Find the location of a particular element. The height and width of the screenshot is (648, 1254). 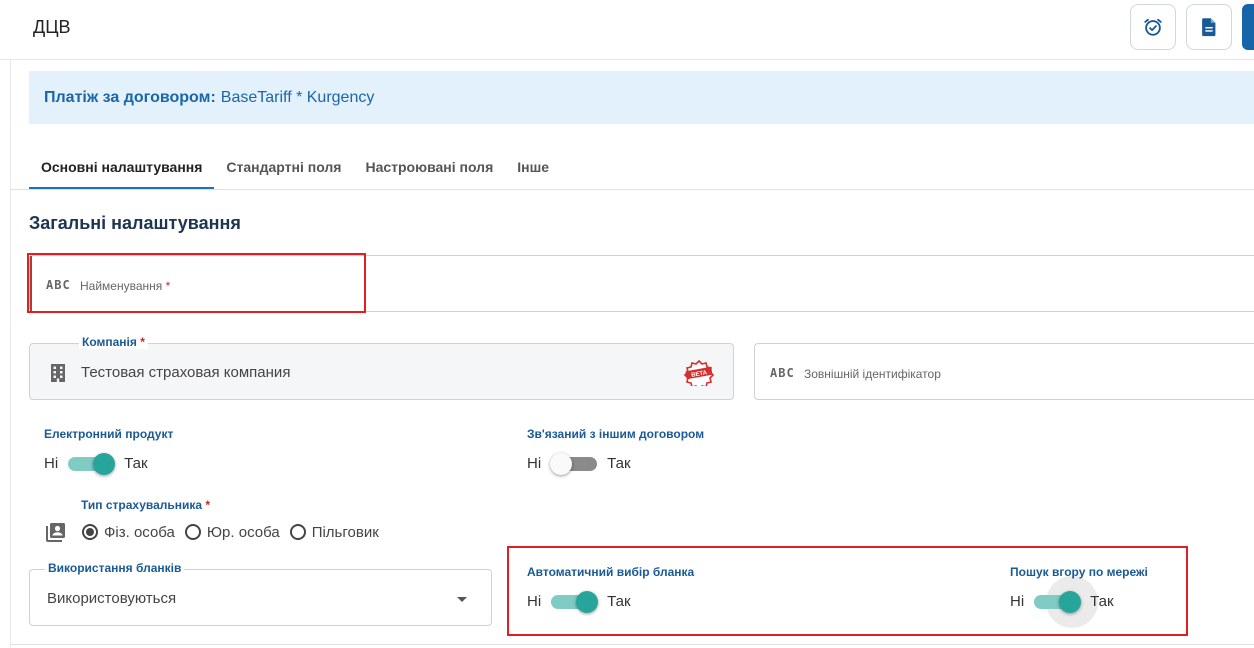

radio-legal-entity: Юр. особа is located at coordinates (232, 532).